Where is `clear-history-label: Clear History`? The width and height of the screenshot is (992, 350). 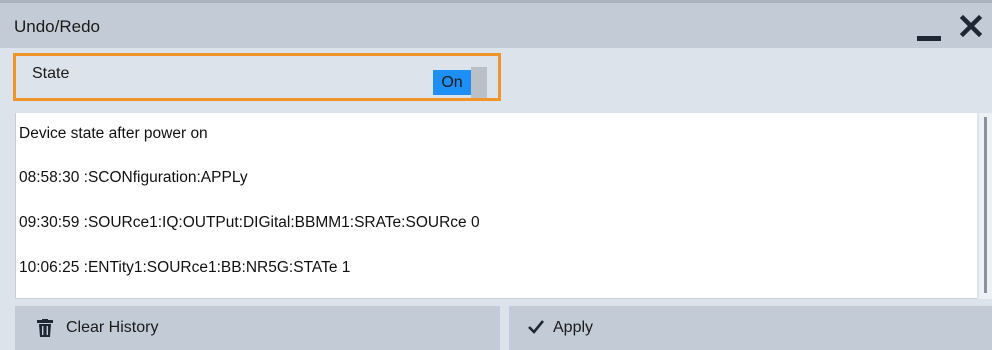 clear-history-label: Clear History is located at coordinates (112, 327).